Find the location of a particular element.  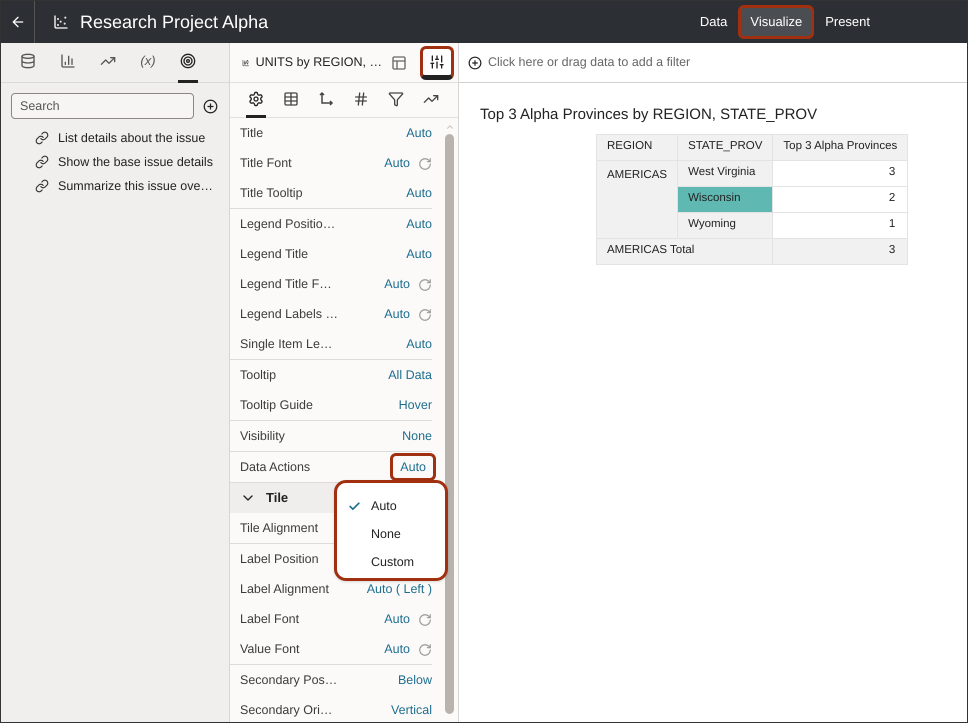

property-label: Value Font is located at coordinates (270, 649).